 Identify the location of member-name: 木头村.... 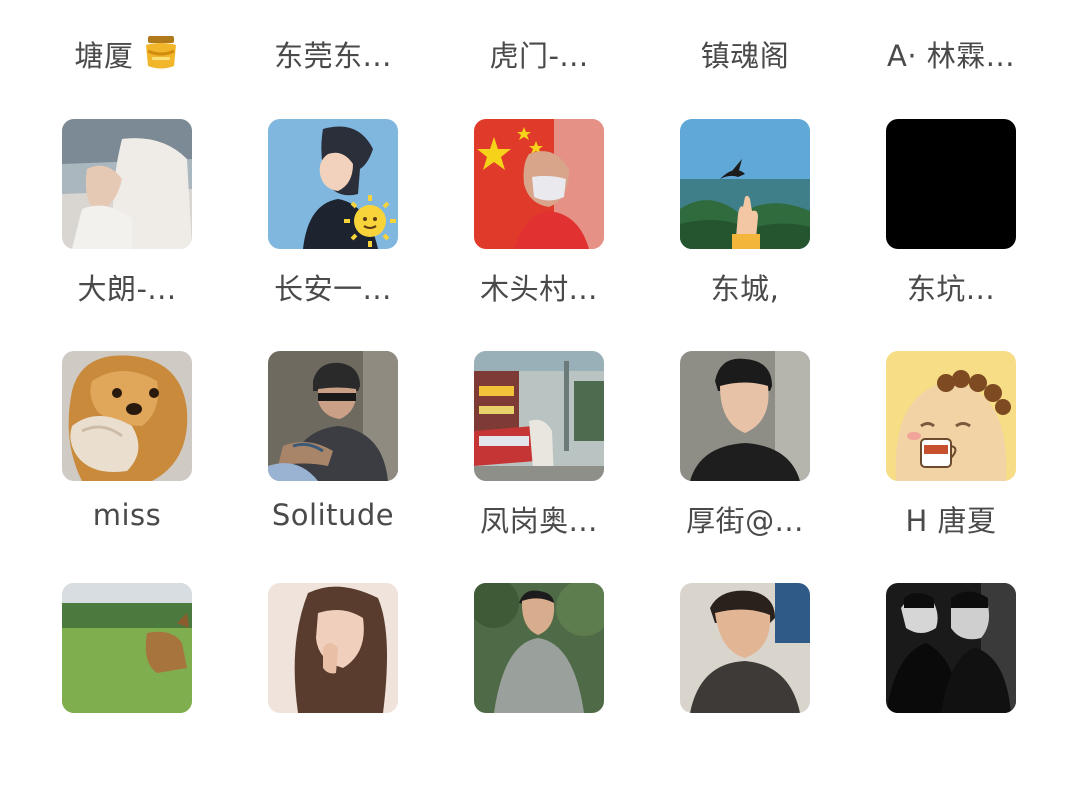
(539, 289).